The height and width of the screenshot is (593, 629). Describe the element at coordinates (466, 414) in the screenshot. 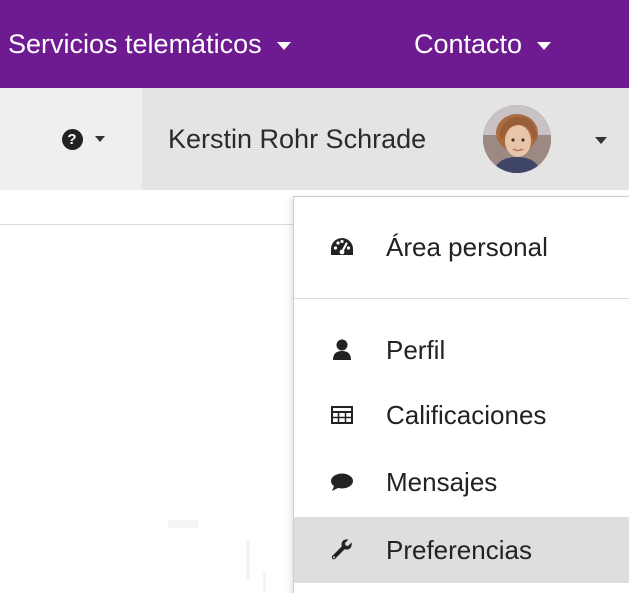

I see `menu-item-label: Calificaciones` at that location.